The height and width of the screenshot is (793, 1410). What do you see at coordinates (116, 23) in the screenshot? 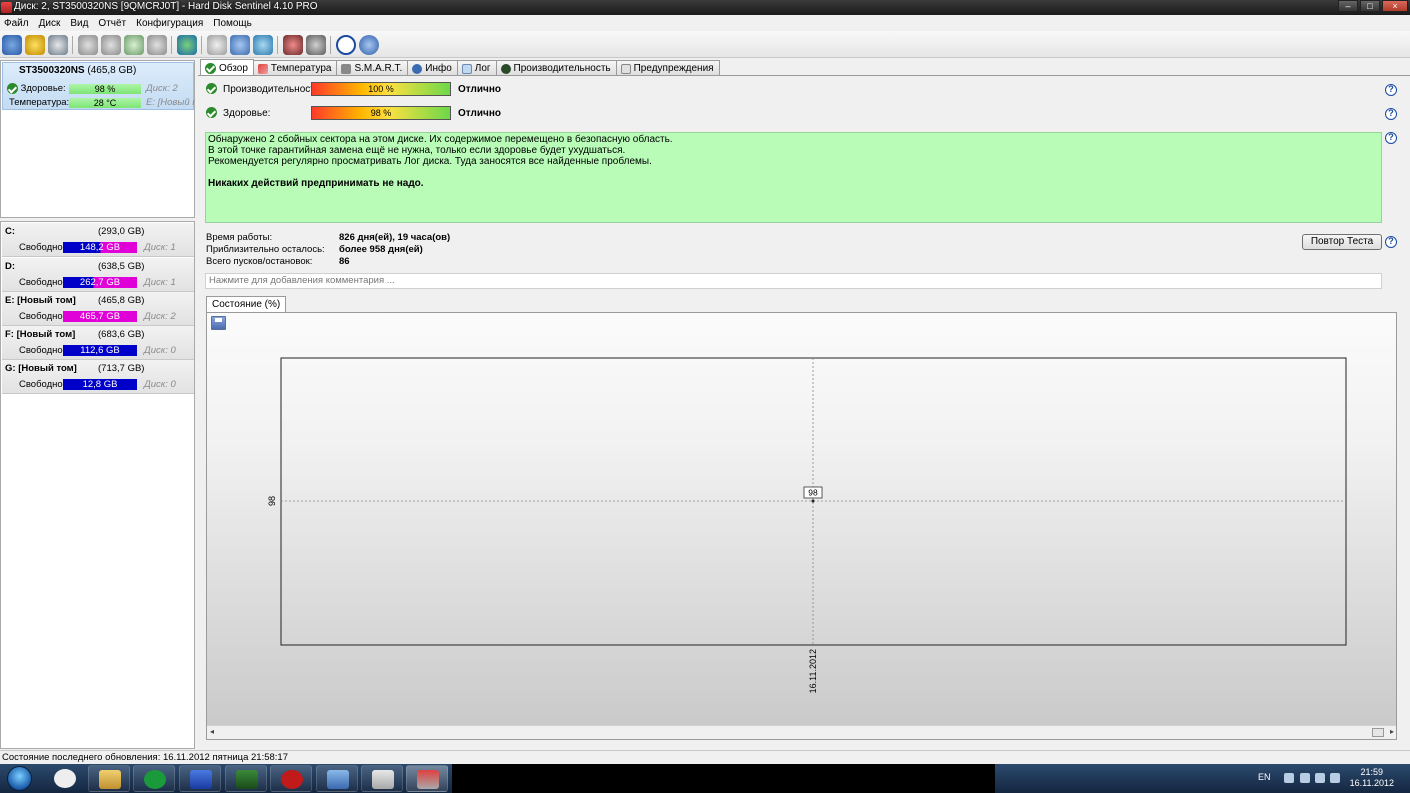
I see `menu-report: Отчёт` at bounding box center [116, 23].